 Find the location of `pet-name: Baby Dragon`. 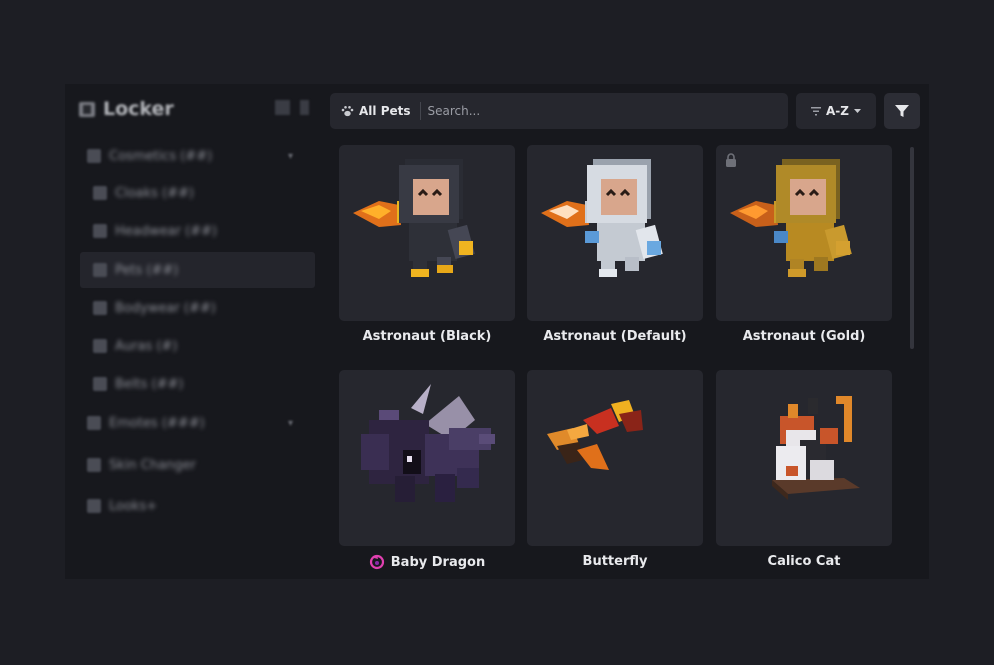

pet-name: Baby Dragon is located at coordinates (427, 562).